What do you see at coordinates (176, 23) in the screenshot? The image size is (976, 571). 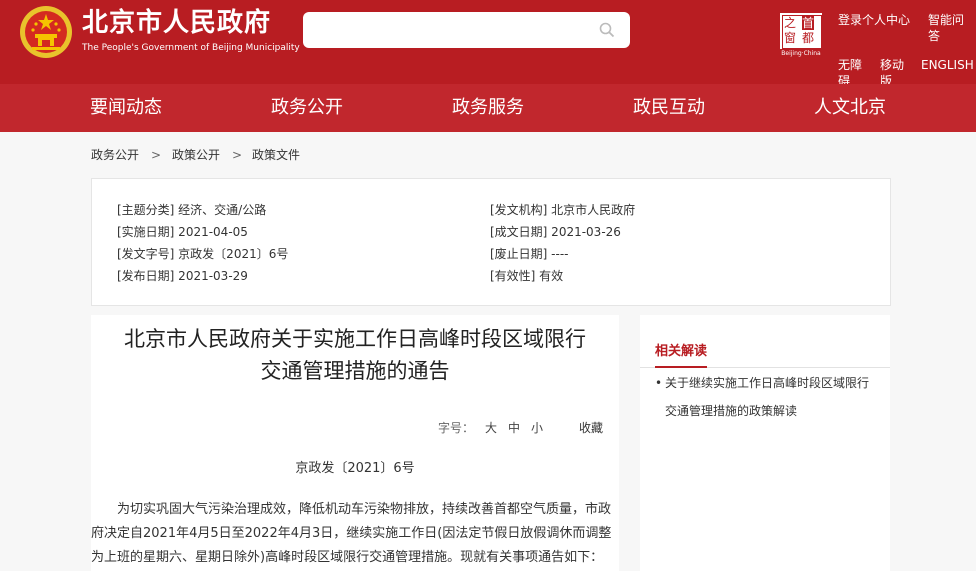 I see `site-title: 北京市人民政府` at bounding box center [176, 23].